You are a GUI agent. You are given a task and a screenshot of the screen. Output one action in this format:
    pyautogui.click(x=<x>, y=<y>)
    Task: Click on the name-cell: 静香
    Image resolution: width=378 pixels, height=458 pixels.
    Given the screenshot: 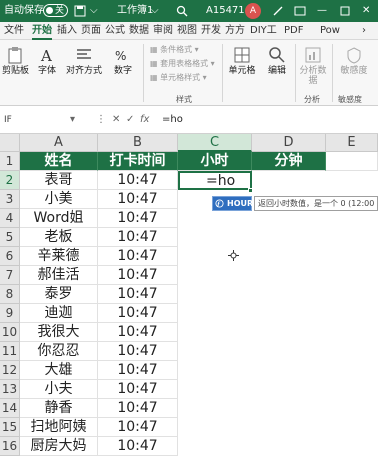 What is the action you would take?
    pyautogui.click(x=59, y=408)
    